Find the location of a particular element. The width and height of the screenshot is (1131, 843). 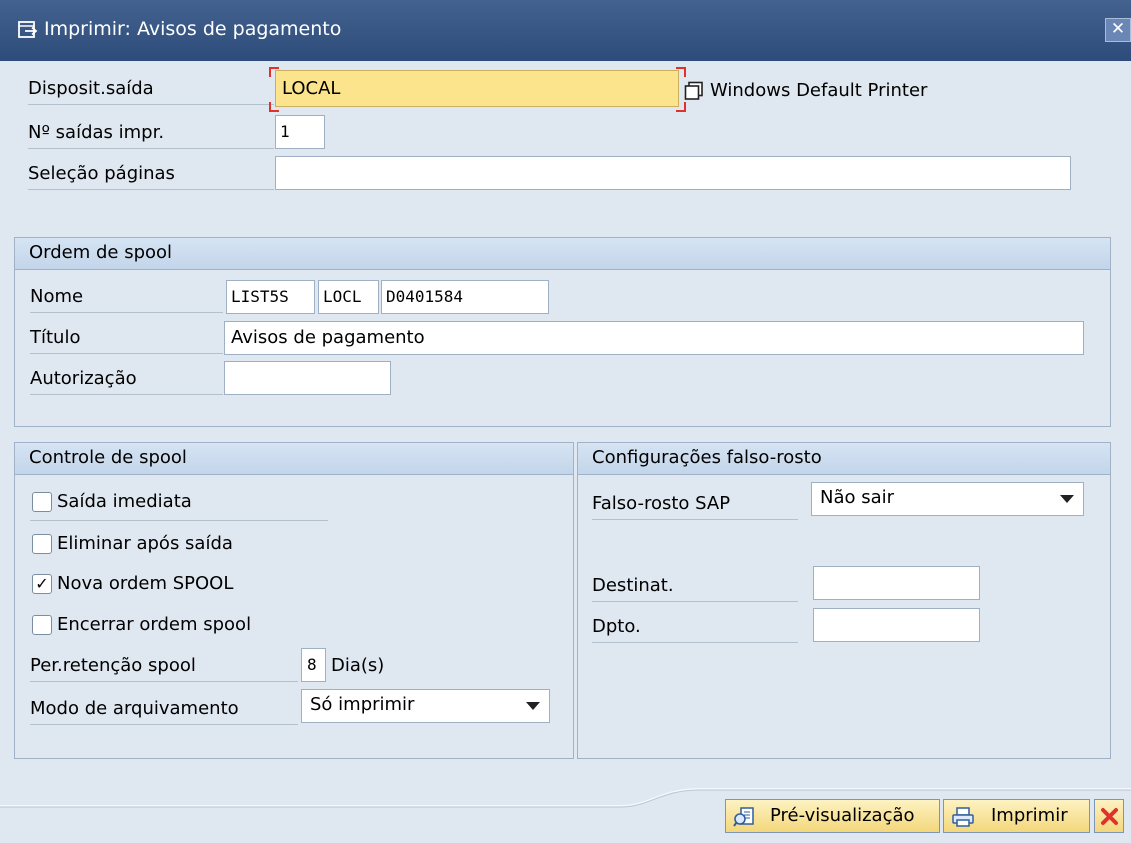

department-field is located at coordinates (896, 625).